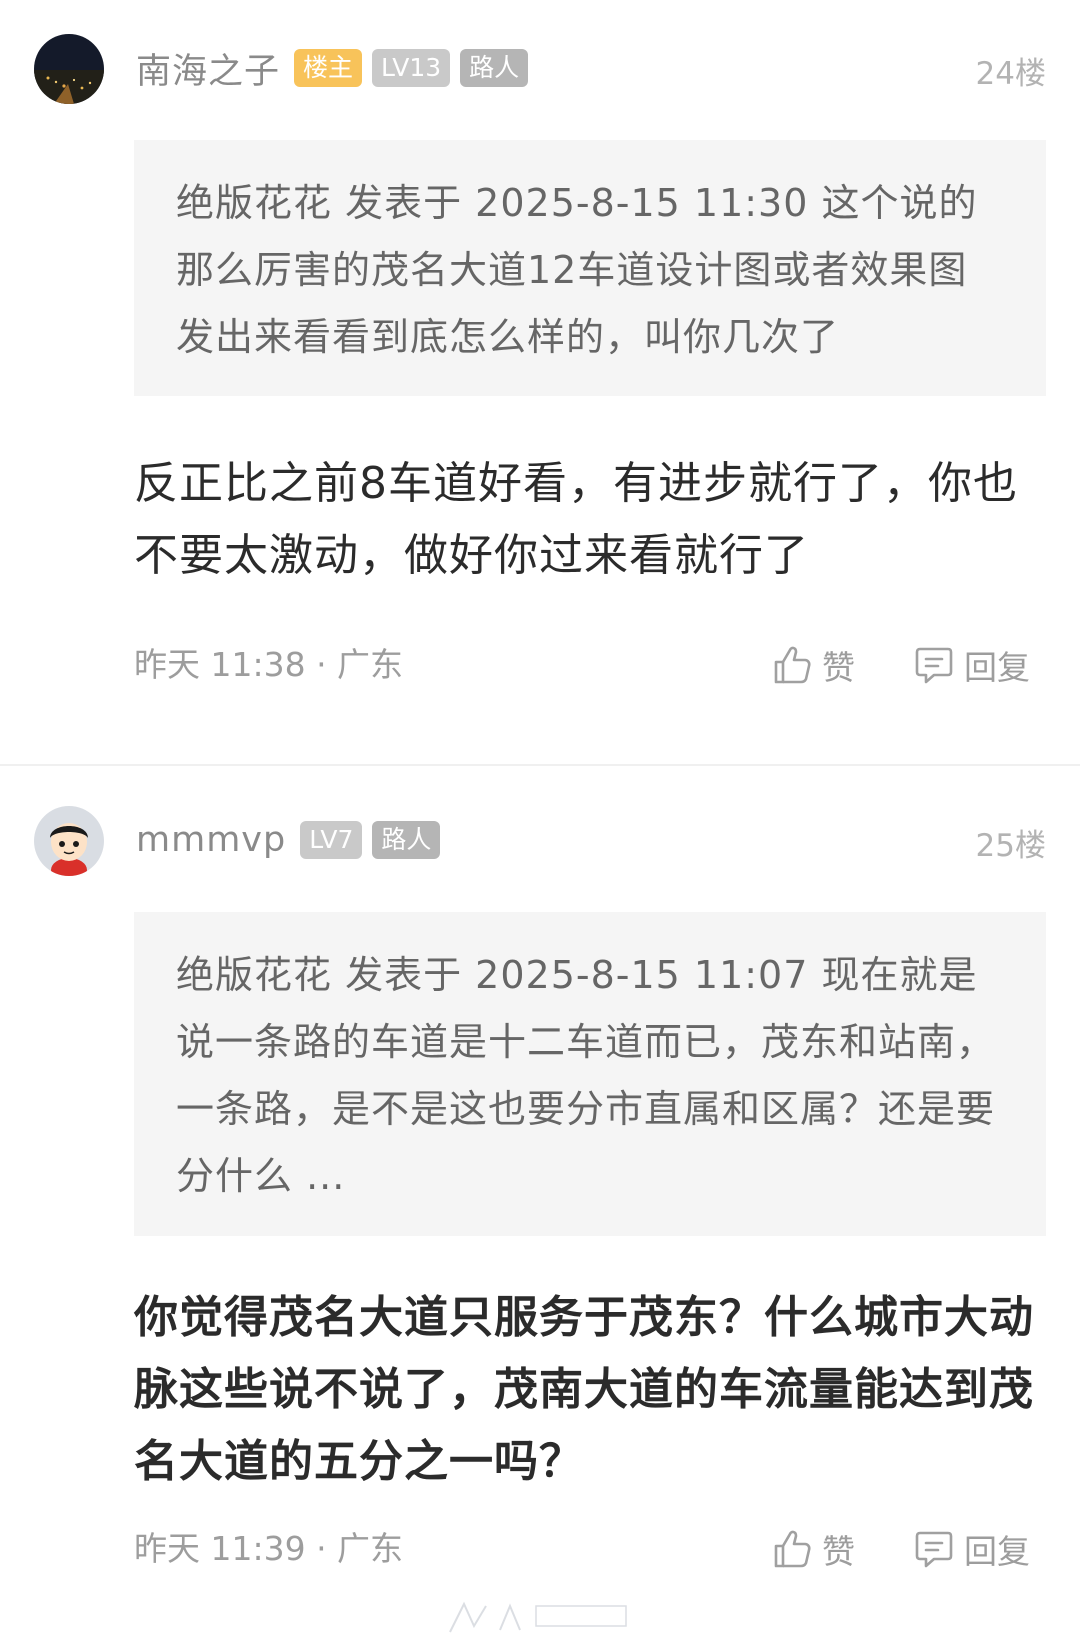  I want to click on host-badge: 楼主, so click(328, 68).